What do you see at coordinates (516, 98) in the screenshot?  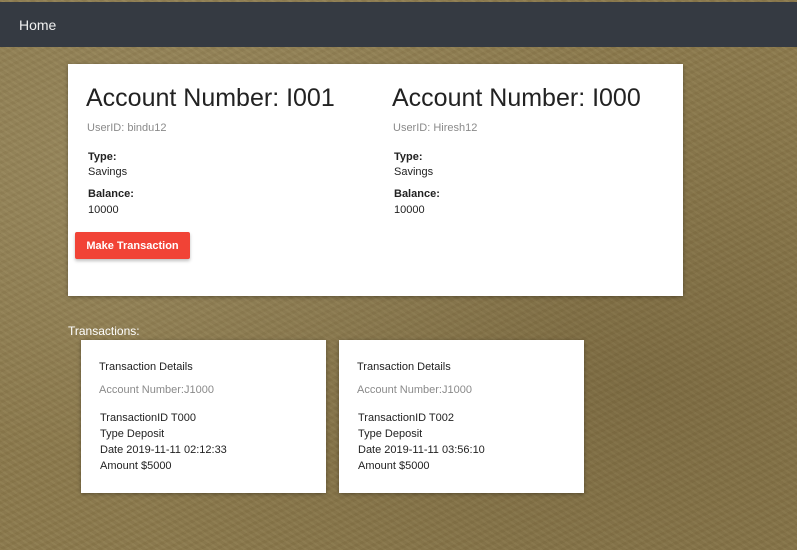 I see `account-title: Account Number: I000` at bounding box center [516, 98].